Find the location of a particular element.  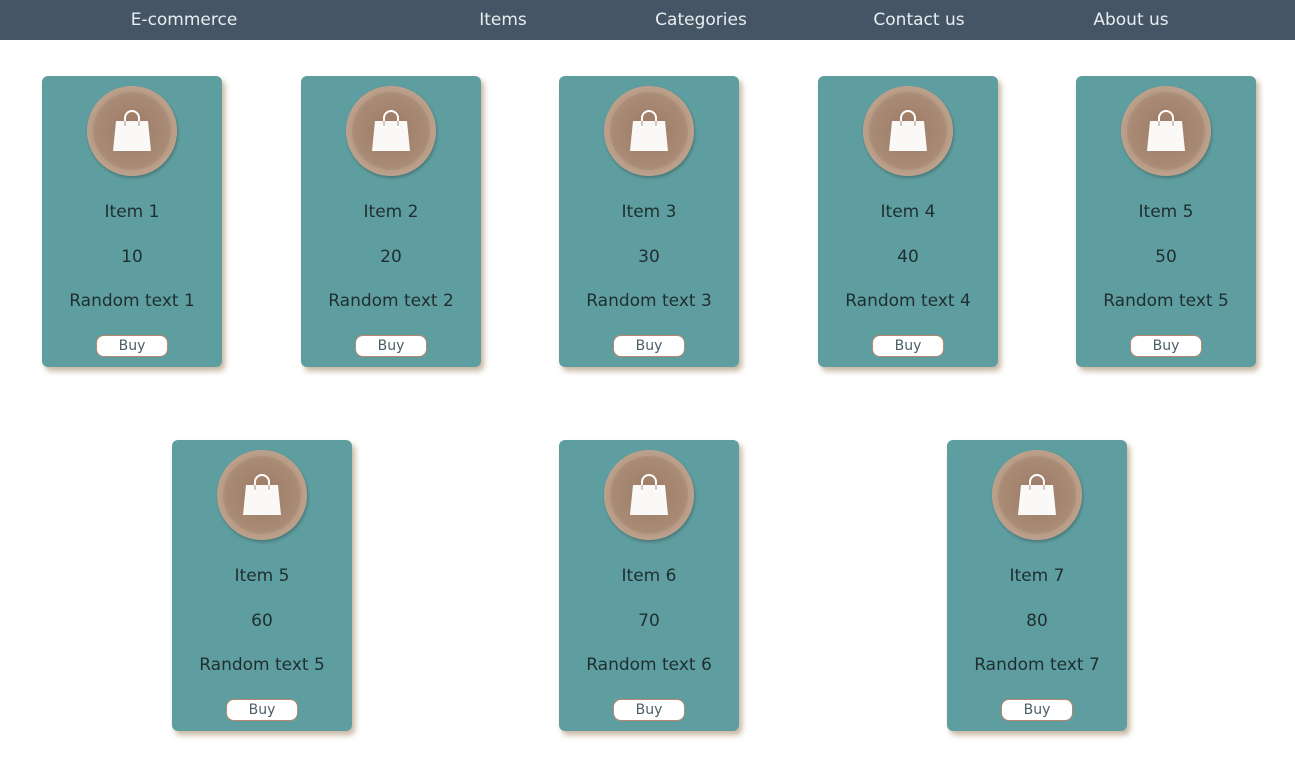

product-price: 40 is located at coordinates (908, 257).